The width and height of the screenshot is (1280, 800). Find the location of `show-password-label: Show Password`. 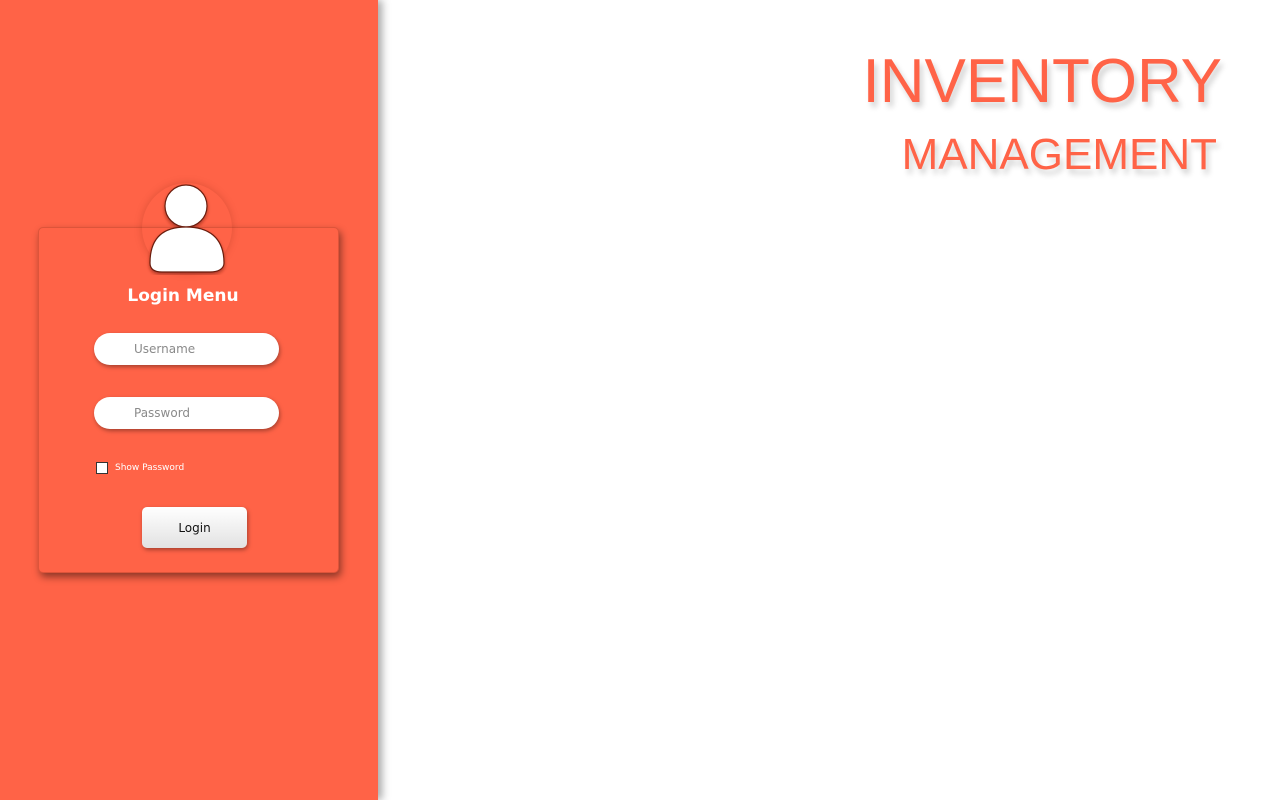

show-password-label: Show Password is located at coordinates (149, 468).